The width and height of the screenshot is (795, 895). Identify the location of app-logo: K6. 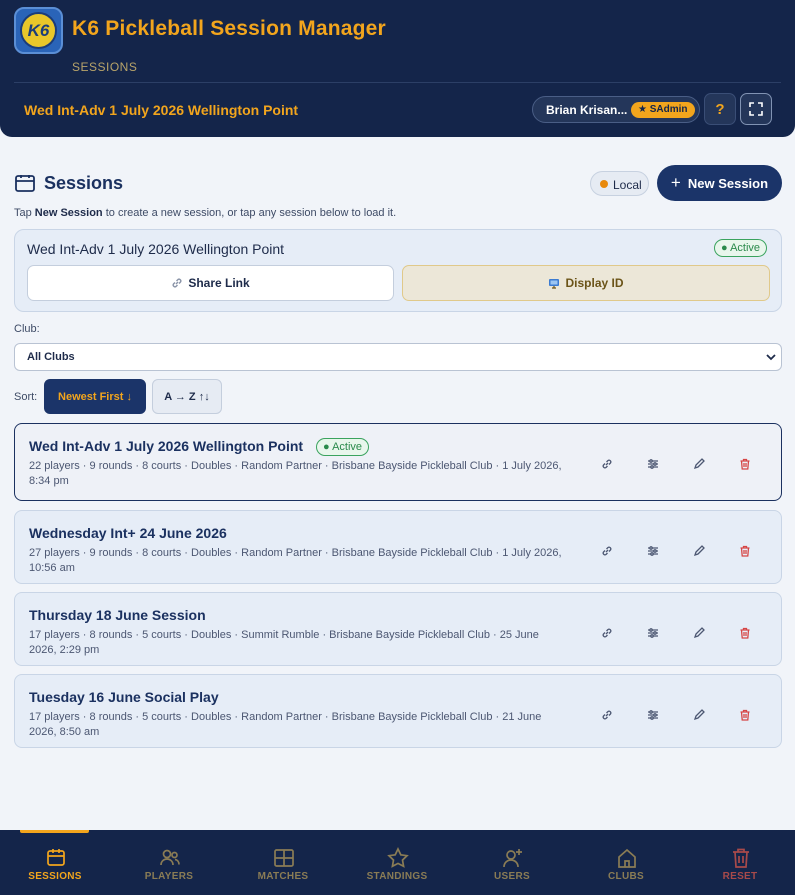
(38, 30).